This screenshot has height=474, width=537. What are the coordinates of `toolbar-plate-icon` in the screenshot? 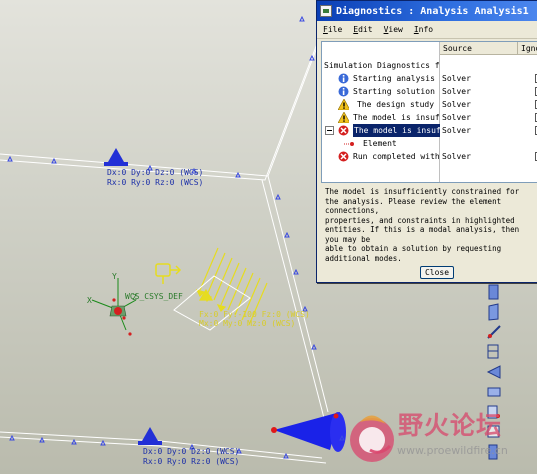 It's located at (494, 292).